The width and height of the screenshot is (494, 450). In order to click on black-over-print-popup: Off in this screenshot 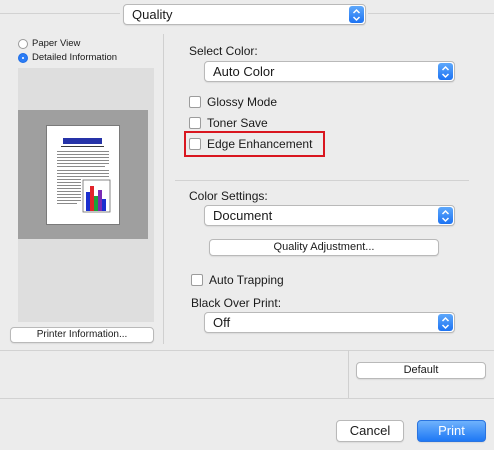, I will do `click(329, 322)`.